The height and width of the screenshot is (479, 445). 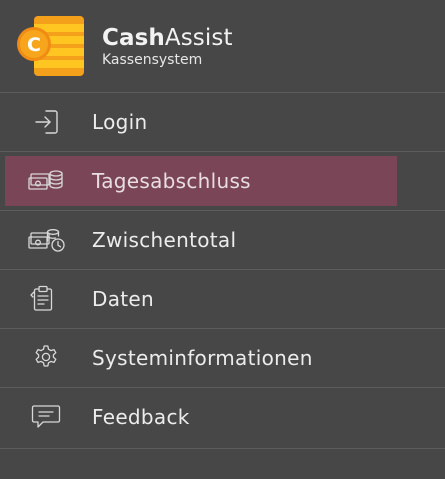 What do you see at coordinates (133, 38) in the screenshot?
I see `app-name-bold: Cash` at bounding box center [133, 38].